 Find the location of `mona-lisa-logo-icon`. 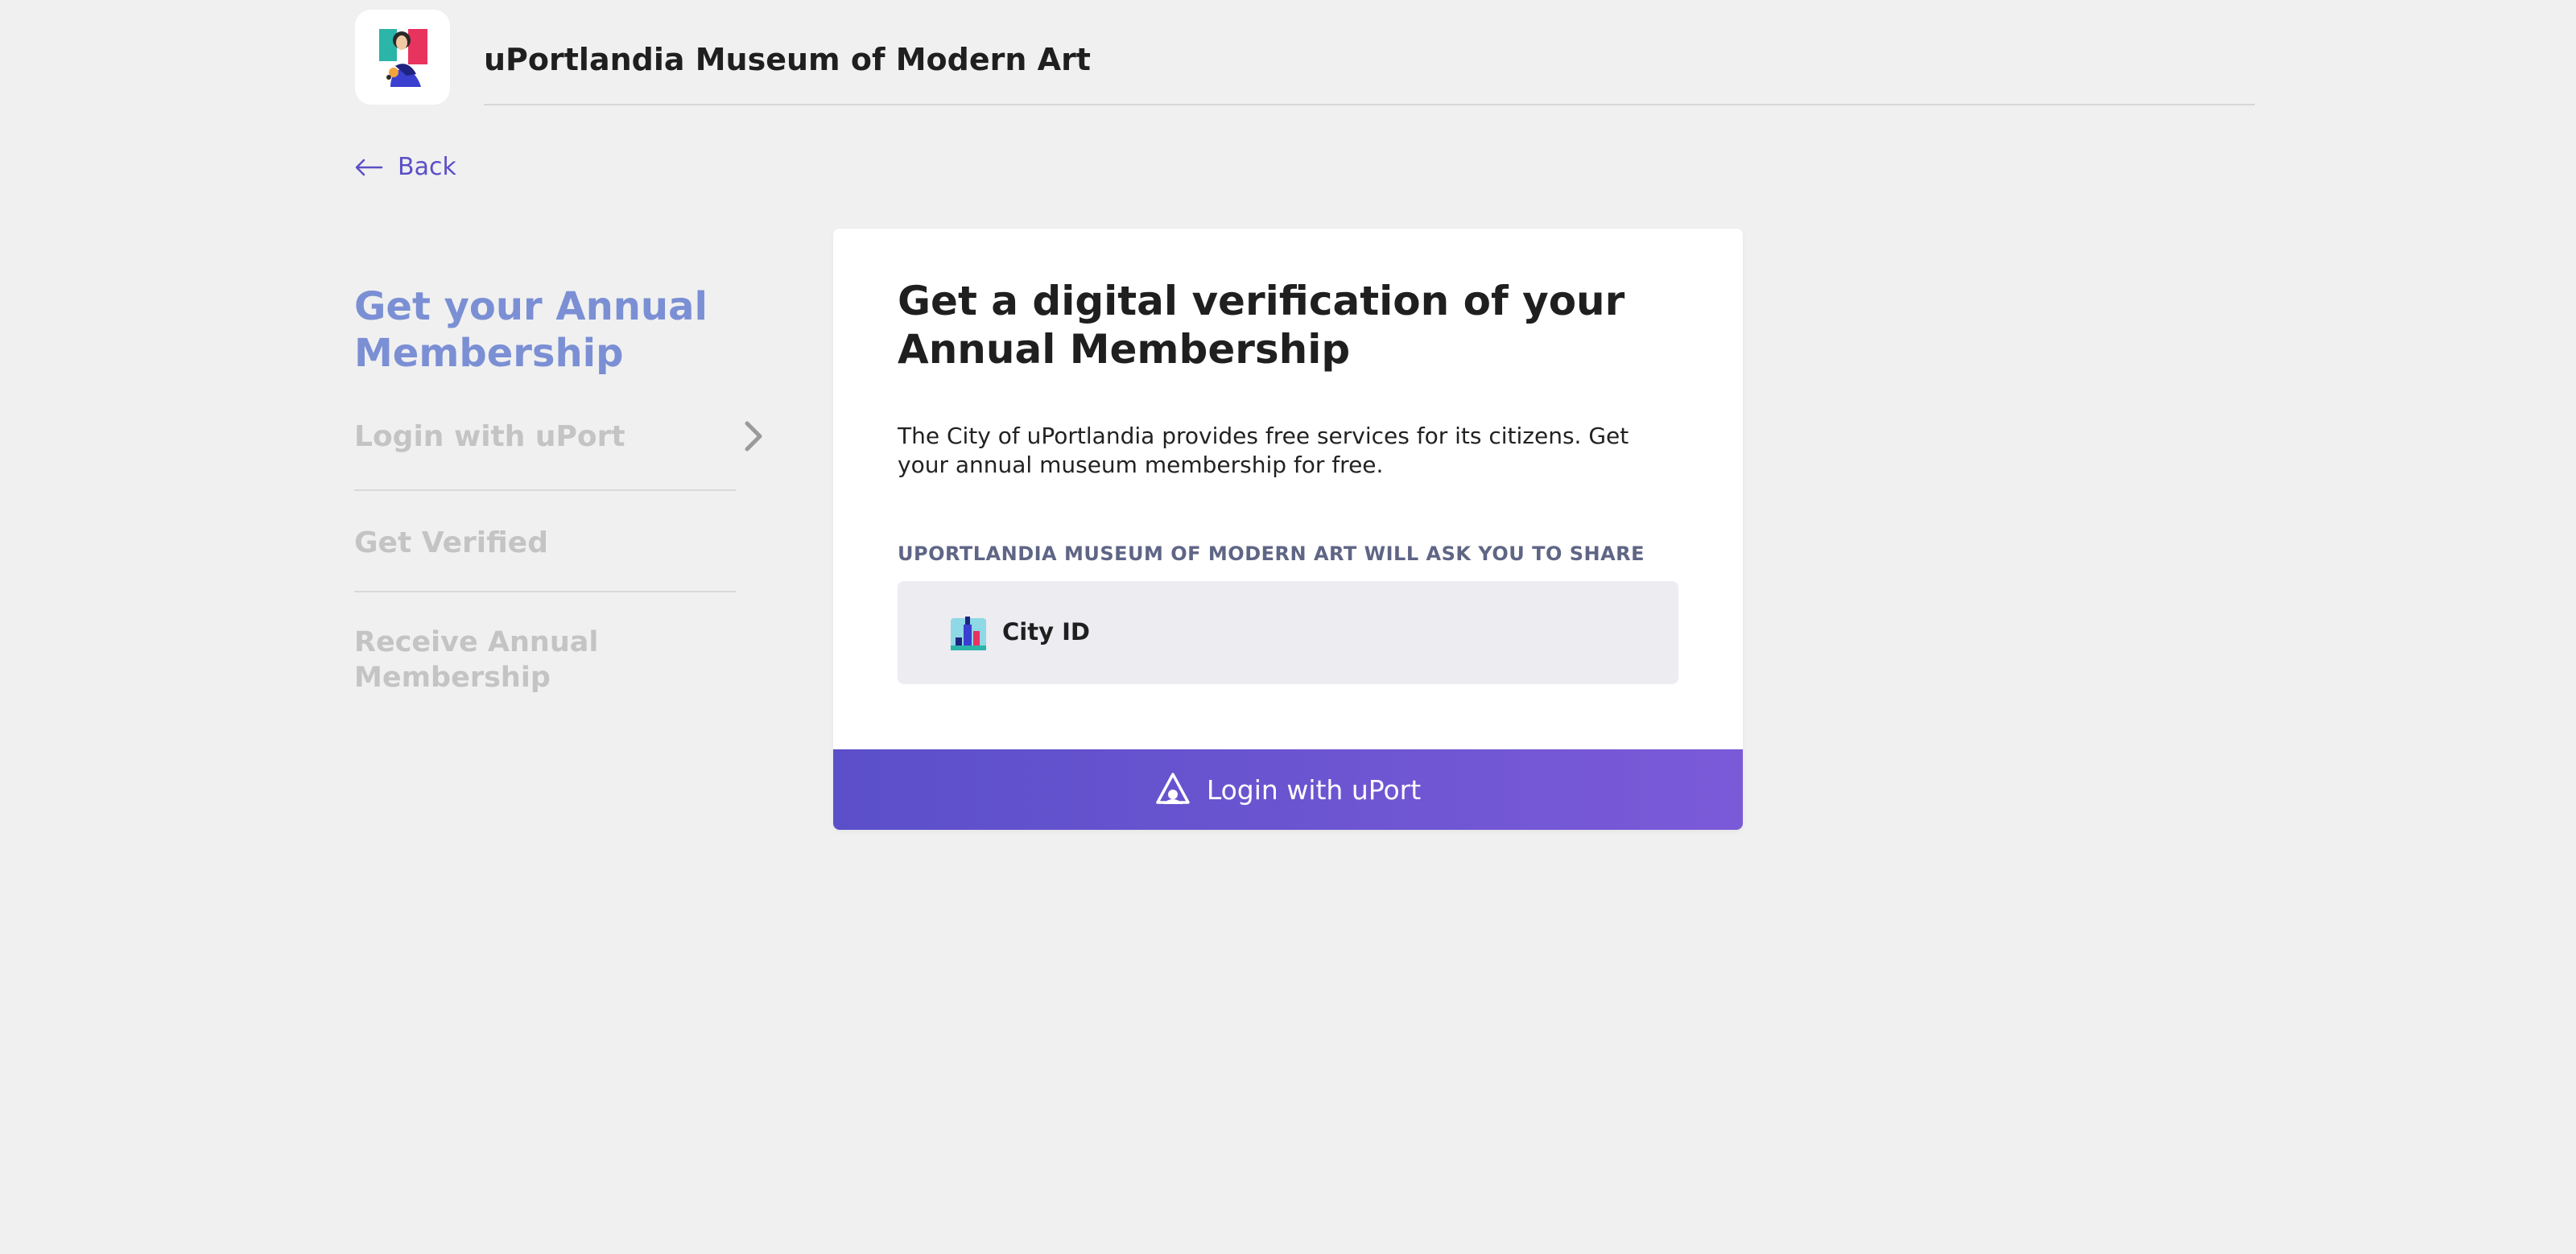

mona-lisa-logo-icon is located at coordinates (402, 57).